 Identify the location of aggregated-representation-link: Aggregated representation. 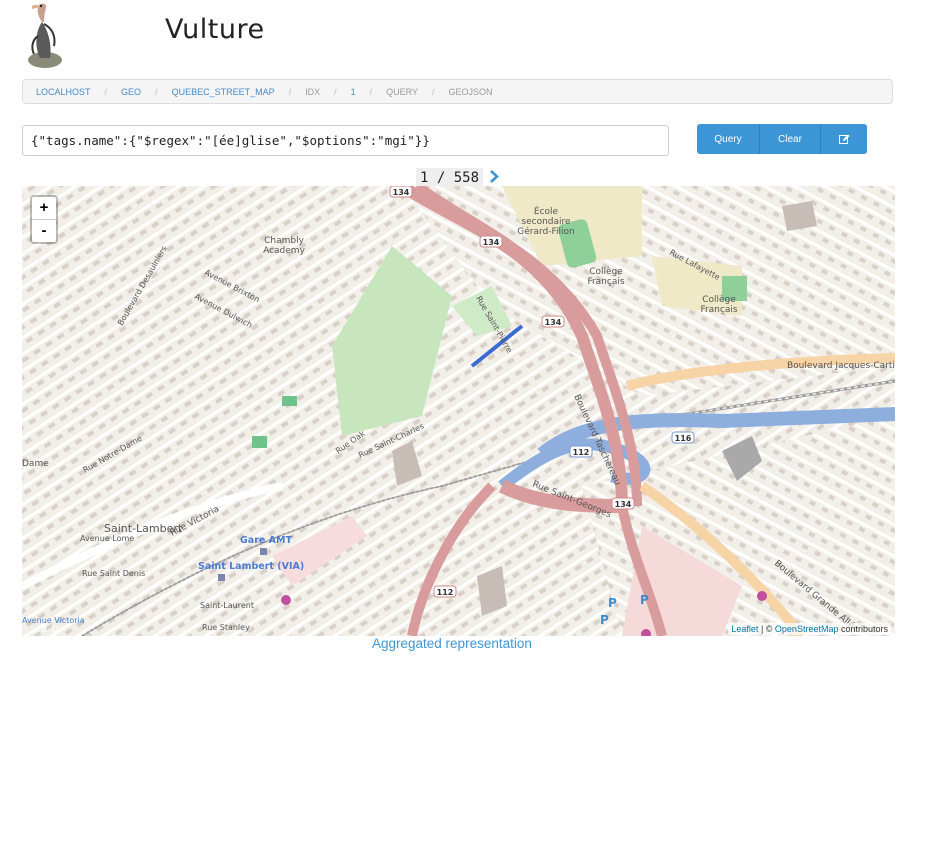
(452, 643).